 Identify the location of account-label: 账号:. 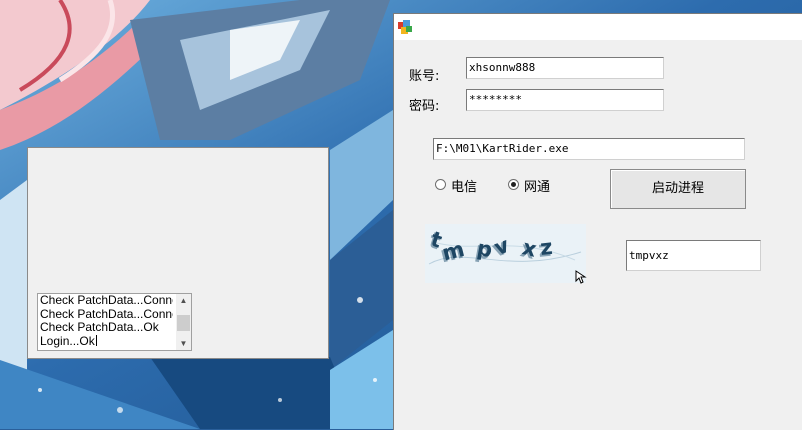
(424, 76).